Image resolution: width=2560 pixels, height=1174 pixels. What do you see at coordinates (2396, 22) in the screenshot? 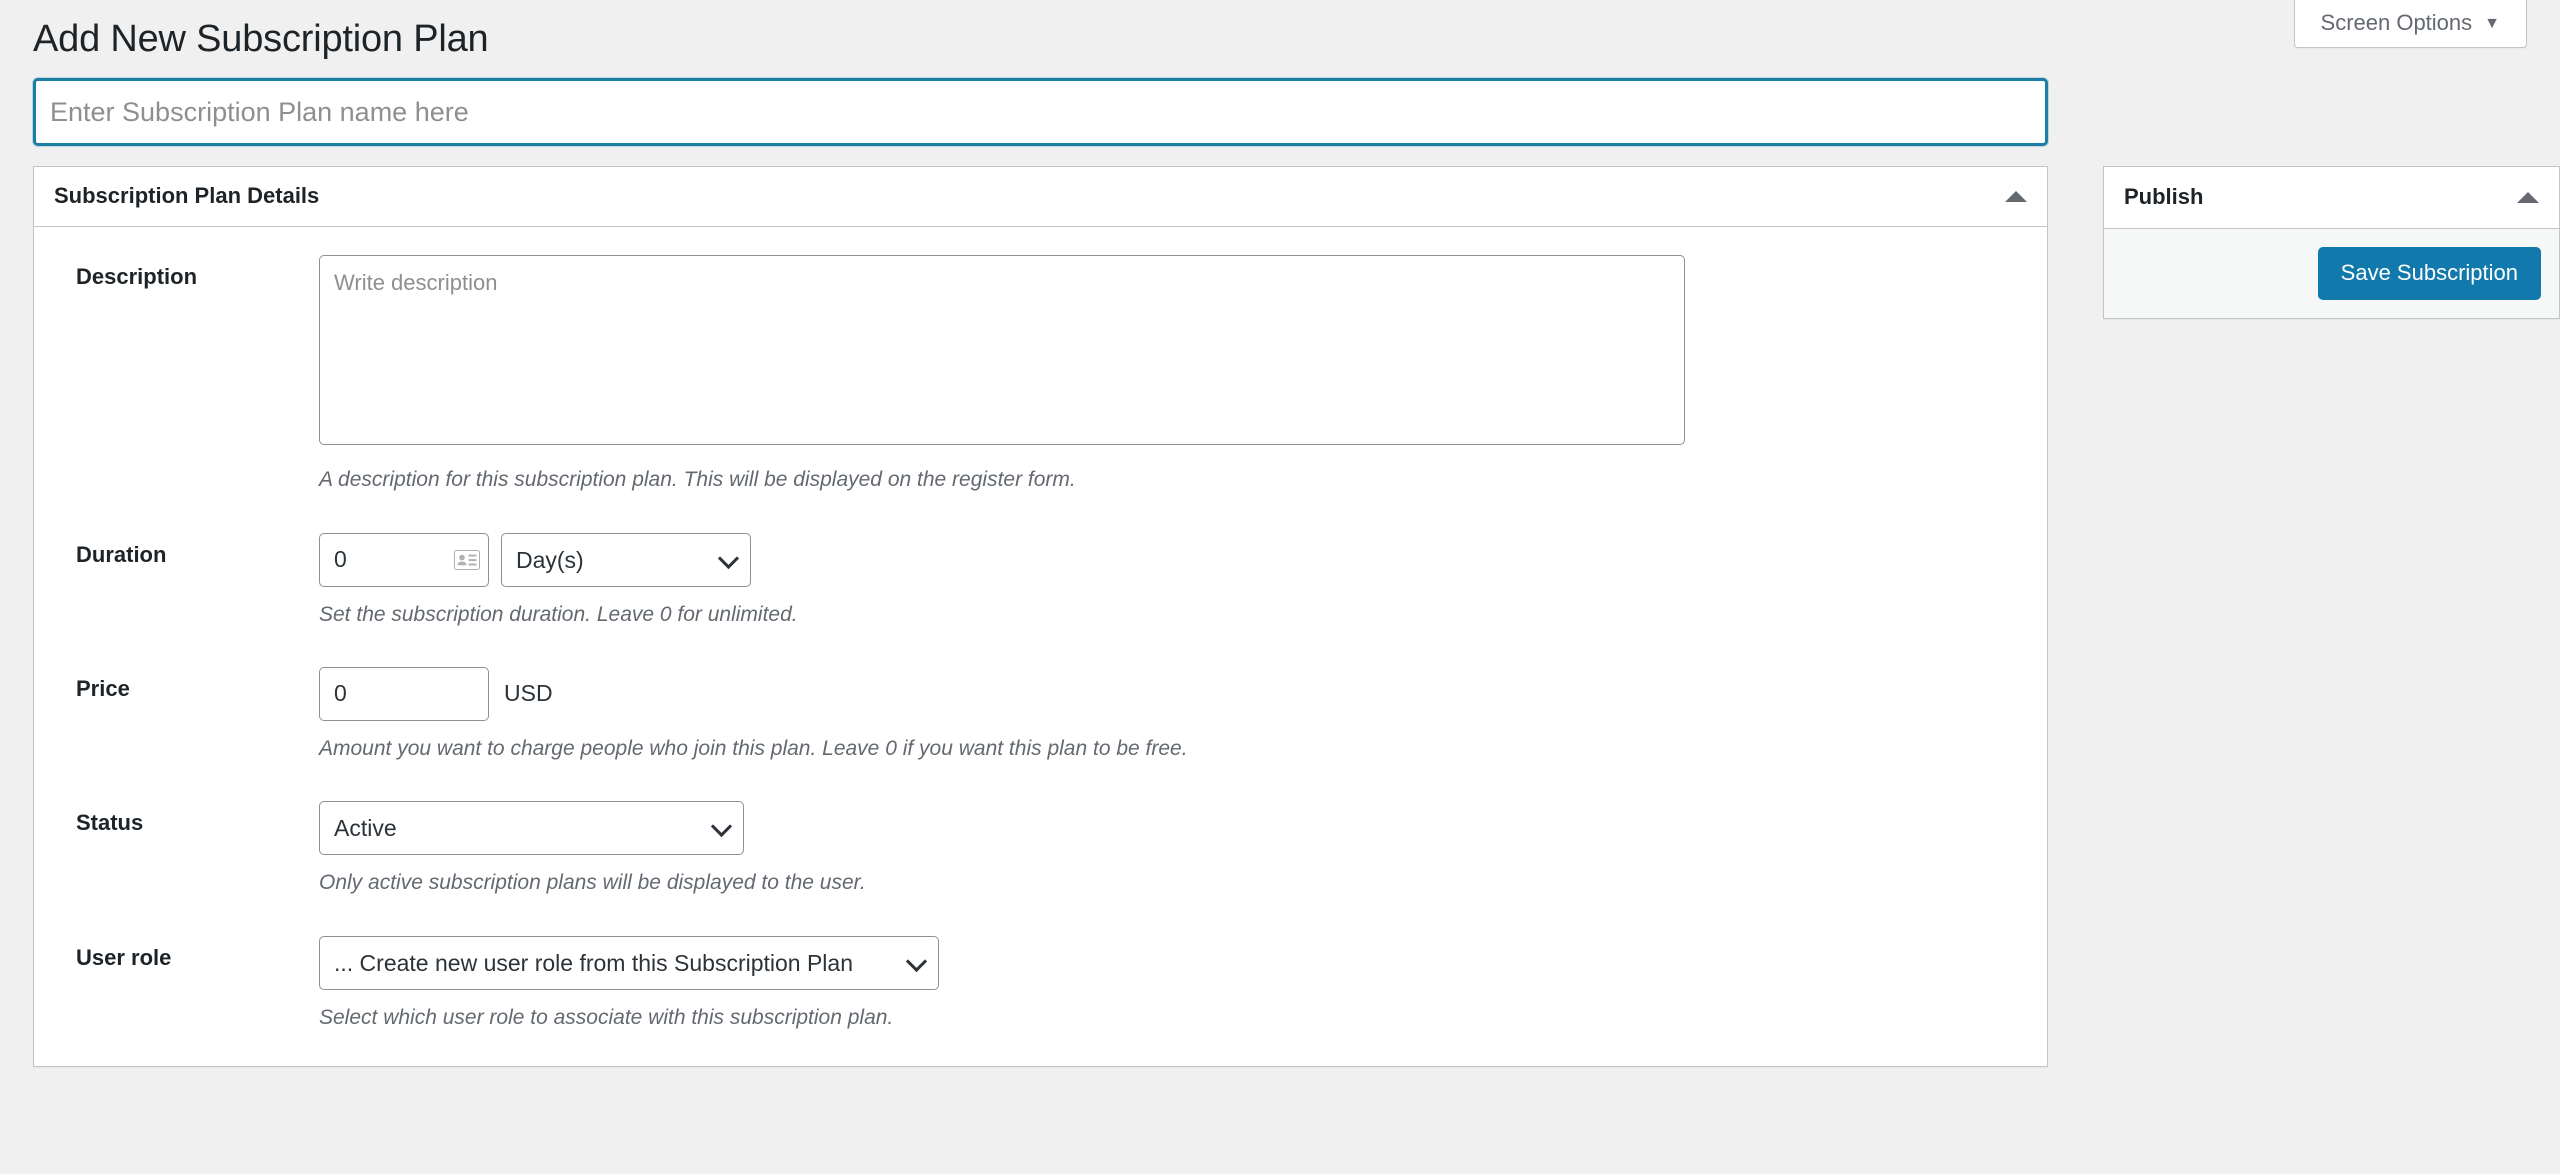
I see `screen-options-label: Screen Options` at bounding box center [2396, 22].